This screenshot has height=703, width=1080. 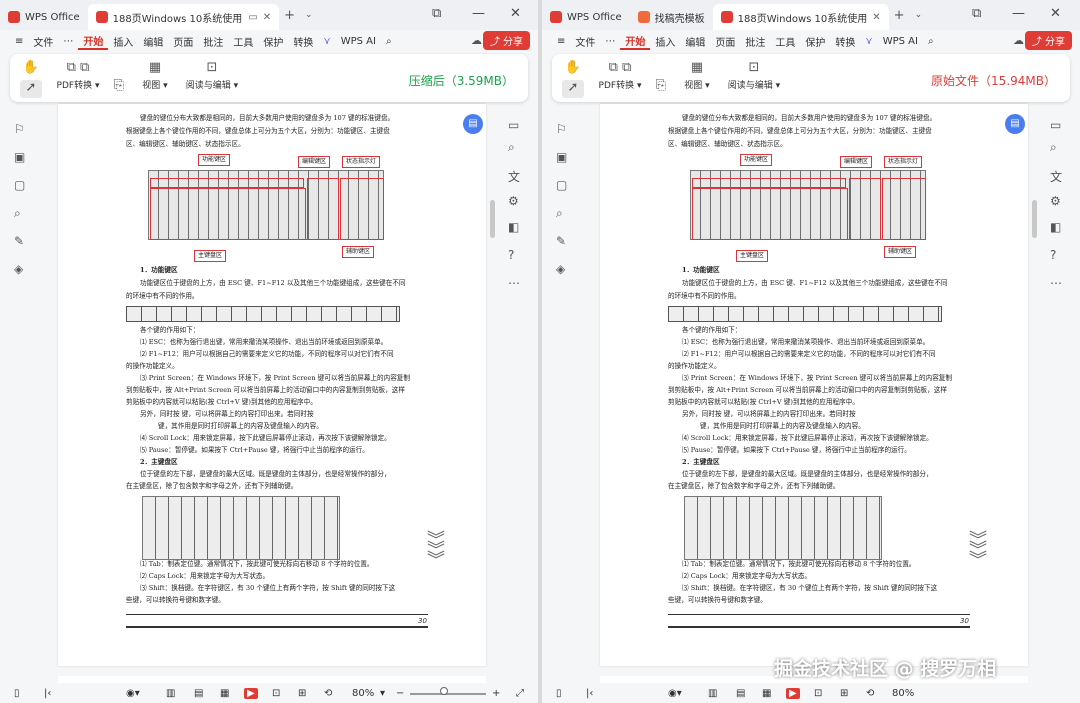 What do you see at coordinates (382, 693) in the screenshot?
I see `zoom-dropdown-icon: ▾` at bounding box center [382, 693].